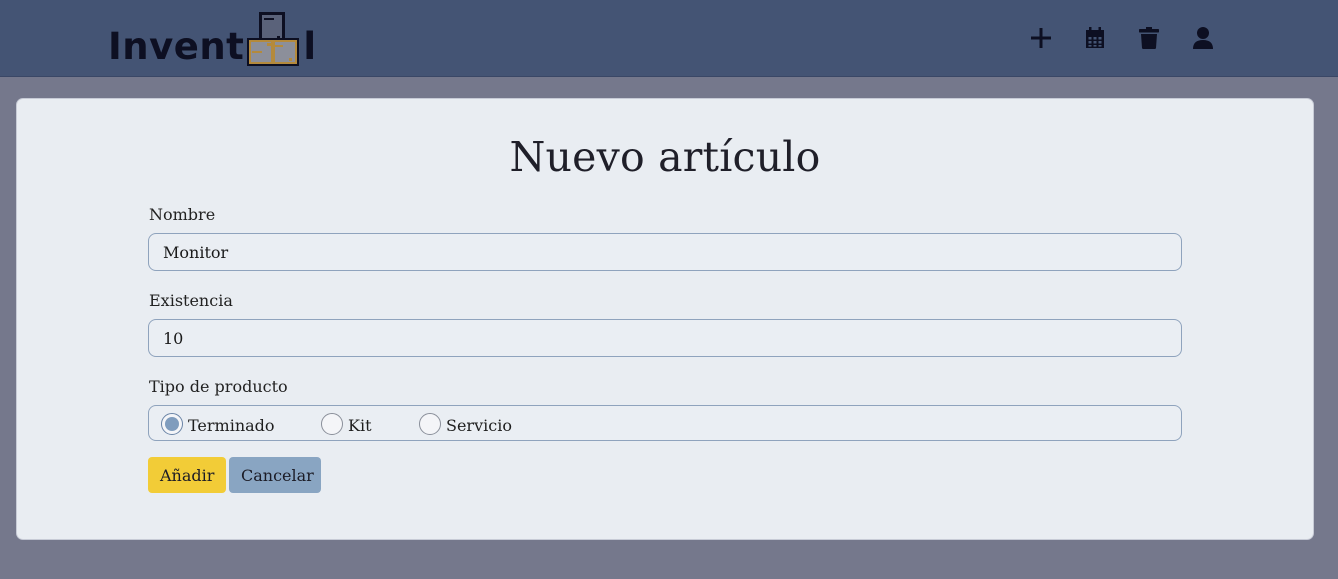  I want to click on calendar-button, so click(1095, 38).